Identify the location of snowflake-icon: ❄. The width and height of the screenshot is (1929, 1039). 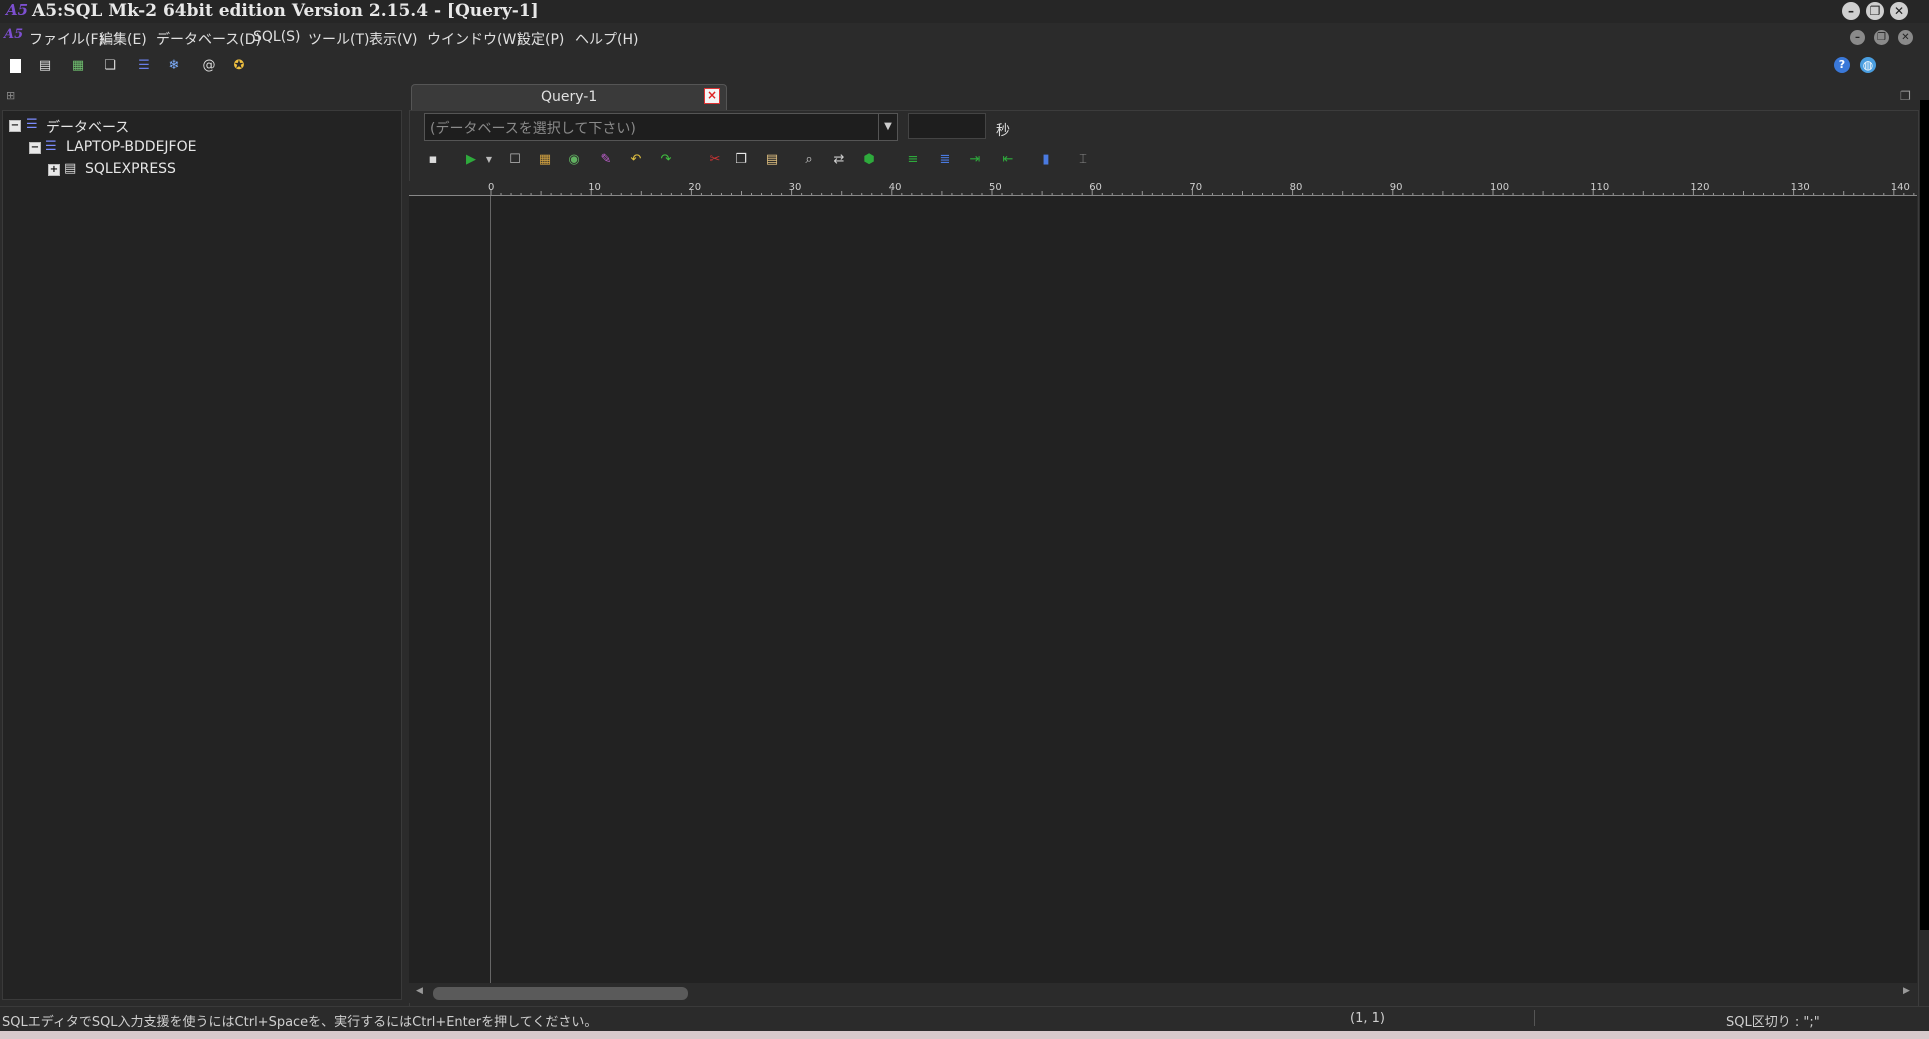
(174, 66).